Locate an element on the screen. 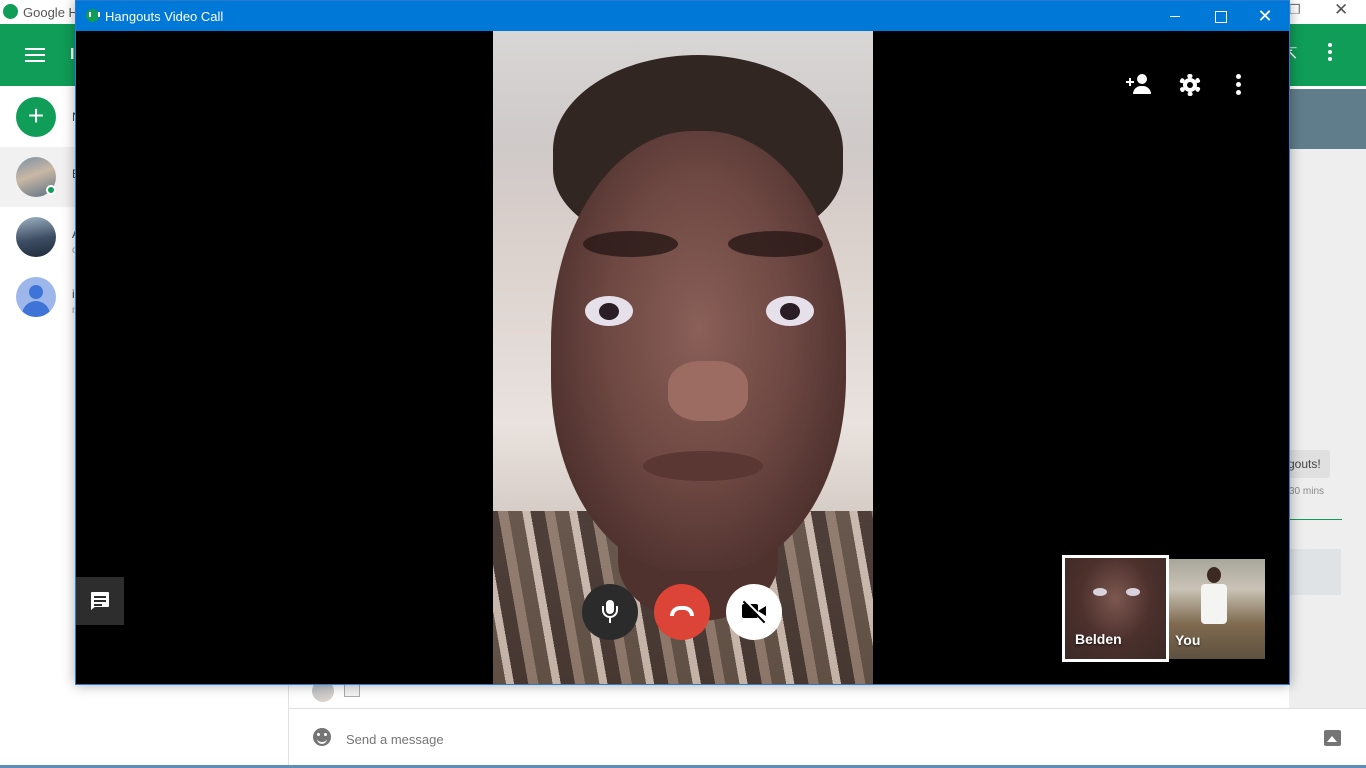  video-mouth is located at coordinates (703, 466).